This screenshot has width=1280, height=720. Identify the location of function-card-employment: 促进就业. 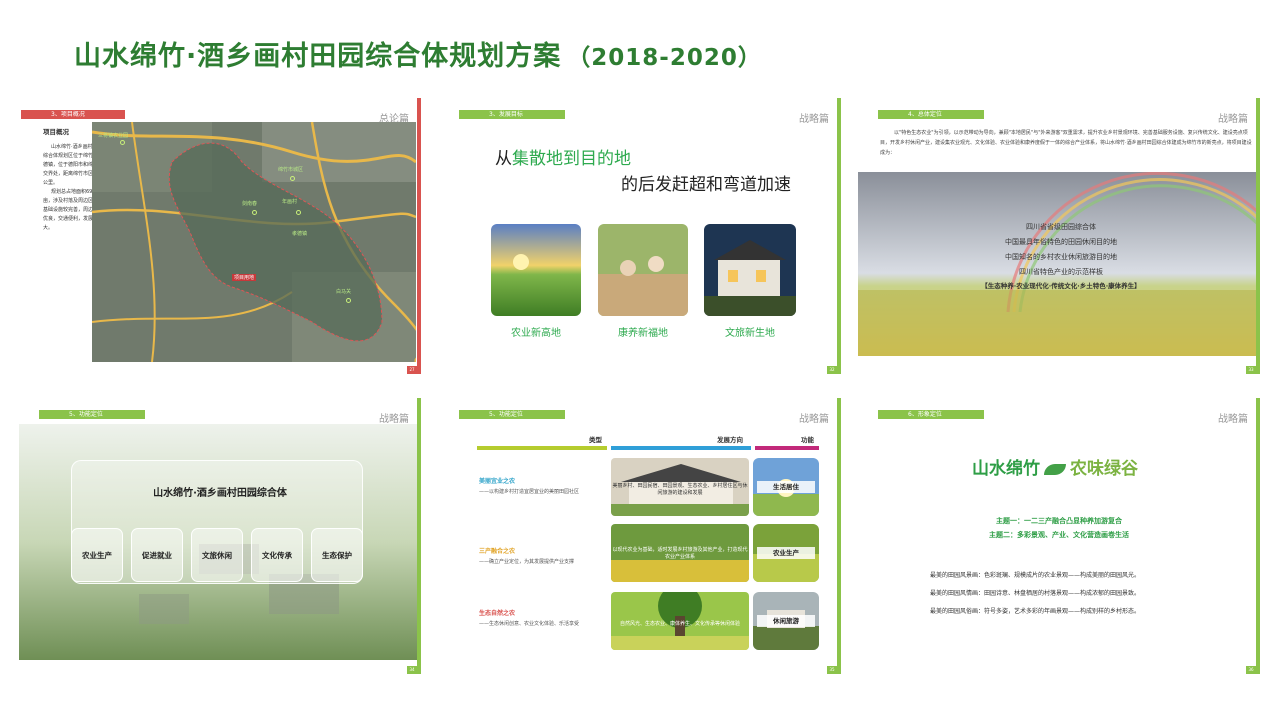
(157, 555).